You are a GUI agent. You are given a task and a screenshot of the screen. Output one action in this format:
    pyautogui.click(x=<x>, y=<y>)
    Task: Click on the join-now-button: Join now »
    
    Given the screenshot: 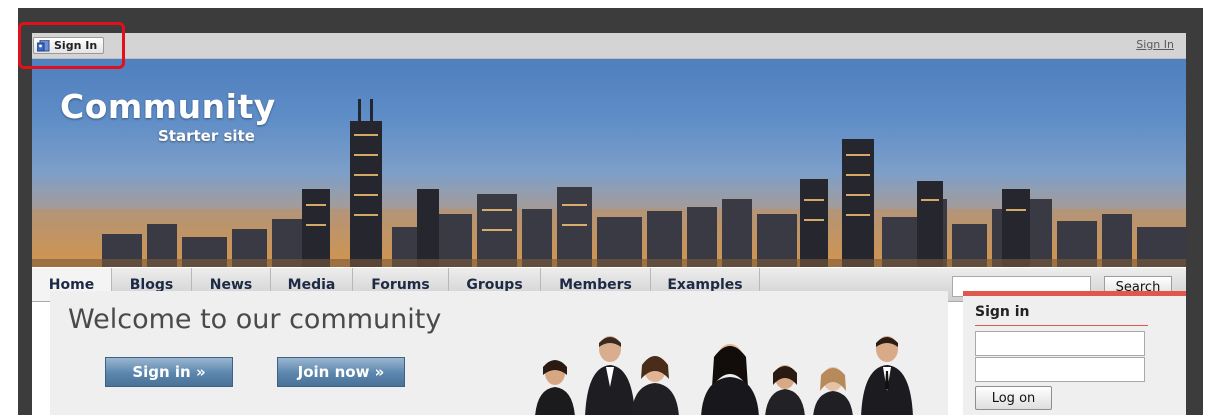 What is the action you would take?
    pyautogui.click(x=341, y=372)
    